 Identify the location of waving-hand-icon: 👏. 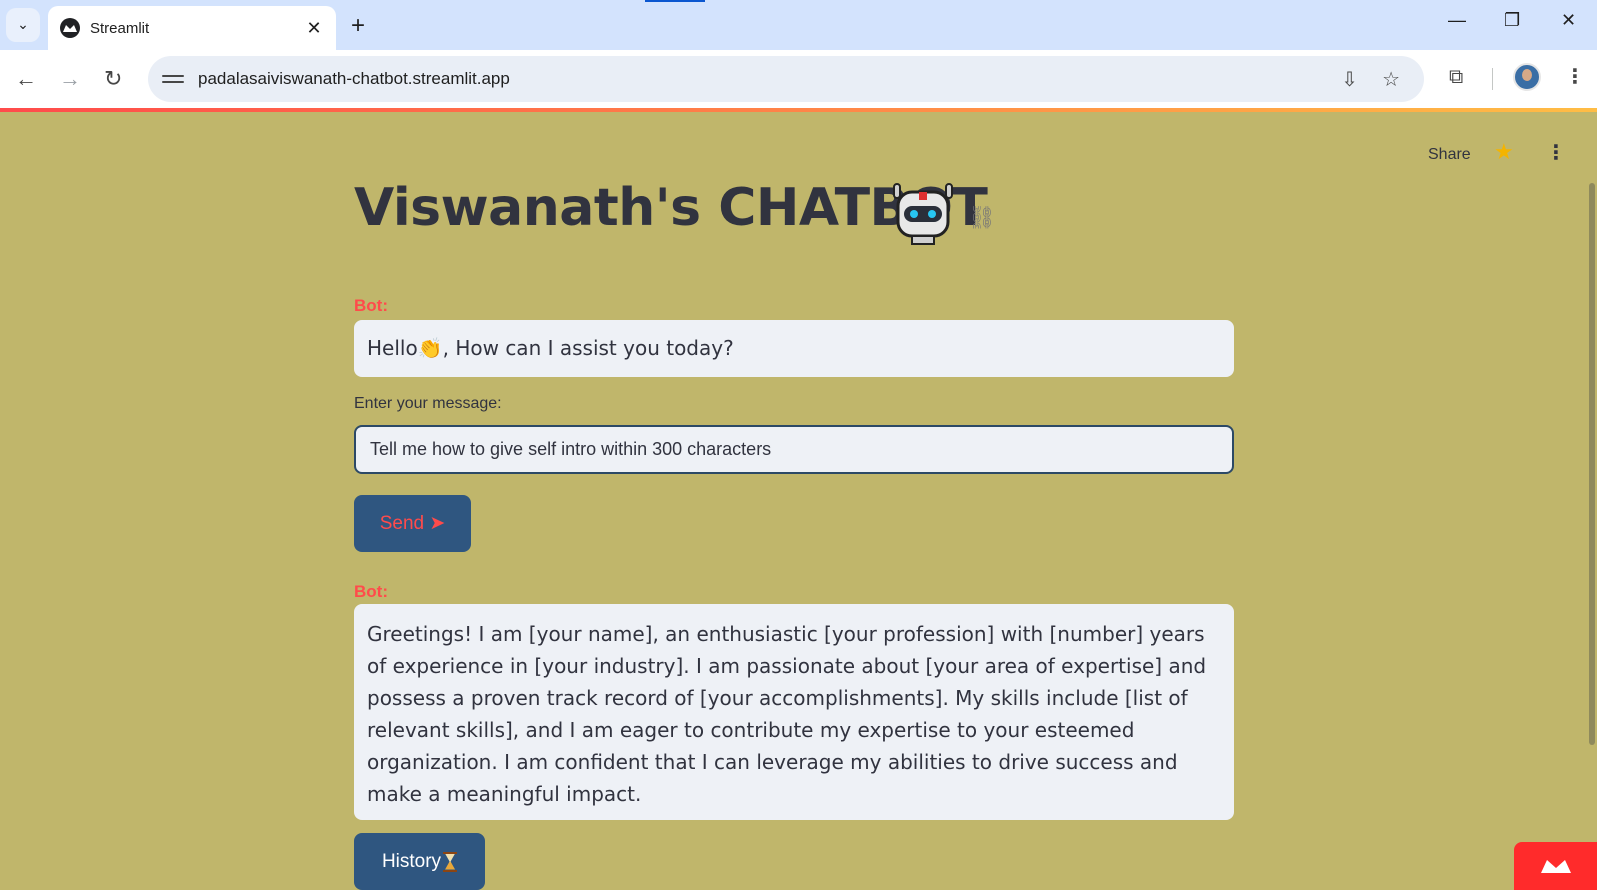
(430, 348).